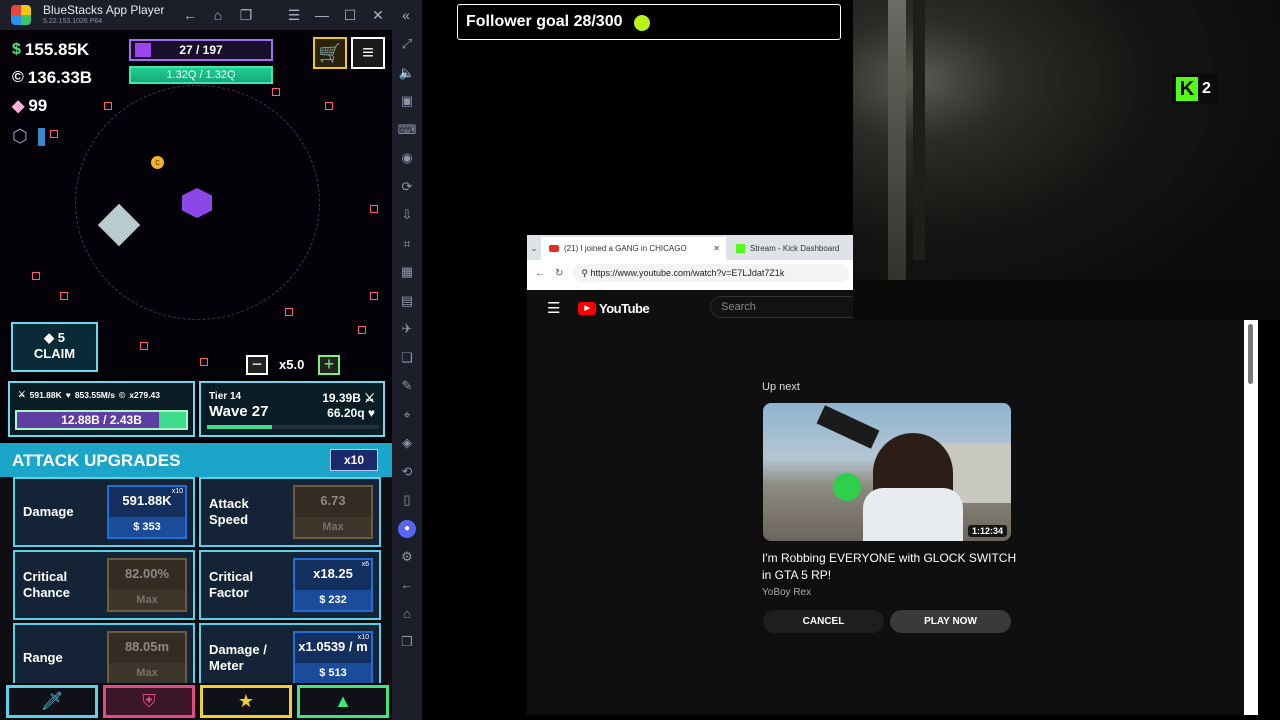  What do you see at coordinates (823, 621) in the screenshot?
I see `cancel-autoplay-button: CANCEL` at bounding box center [823, 621].